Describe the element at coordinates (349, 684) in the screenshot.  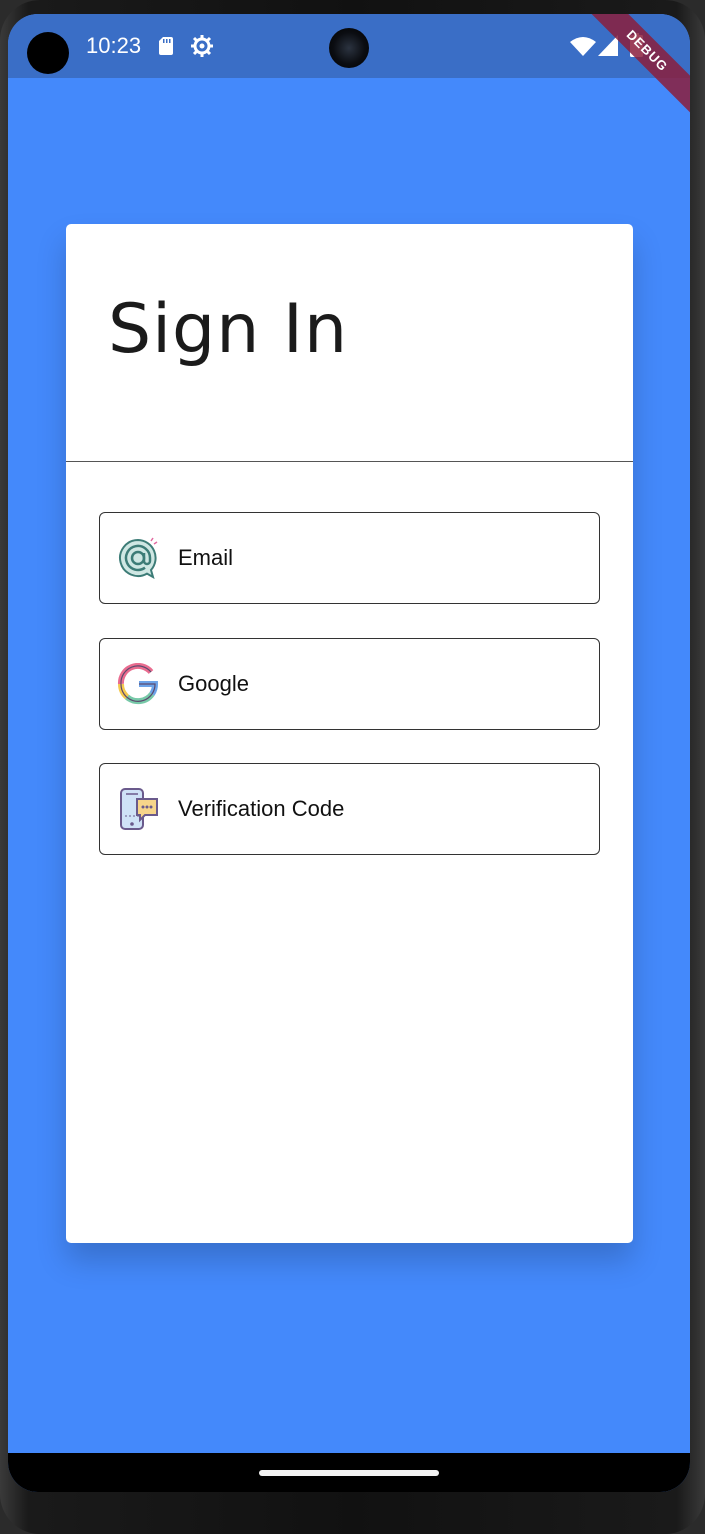
I see `google-sign-in-button: Google` at that location.